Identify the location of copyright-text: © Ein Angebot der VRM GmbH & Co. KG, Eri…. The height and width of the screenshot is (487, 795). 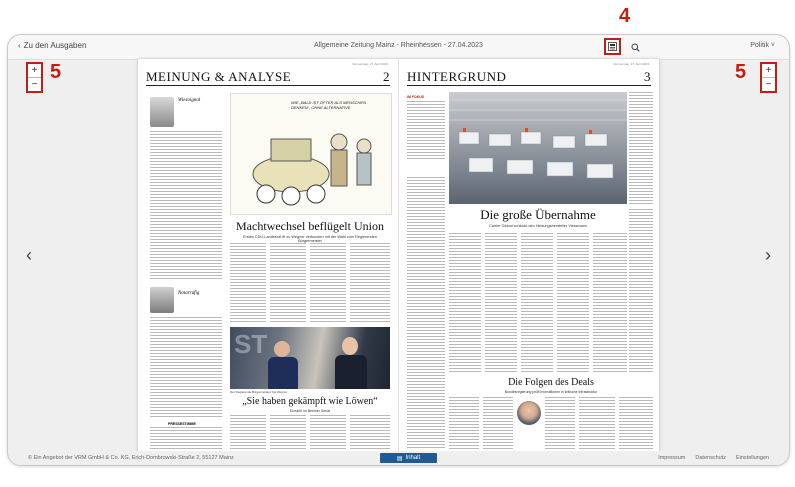
(131, 458).